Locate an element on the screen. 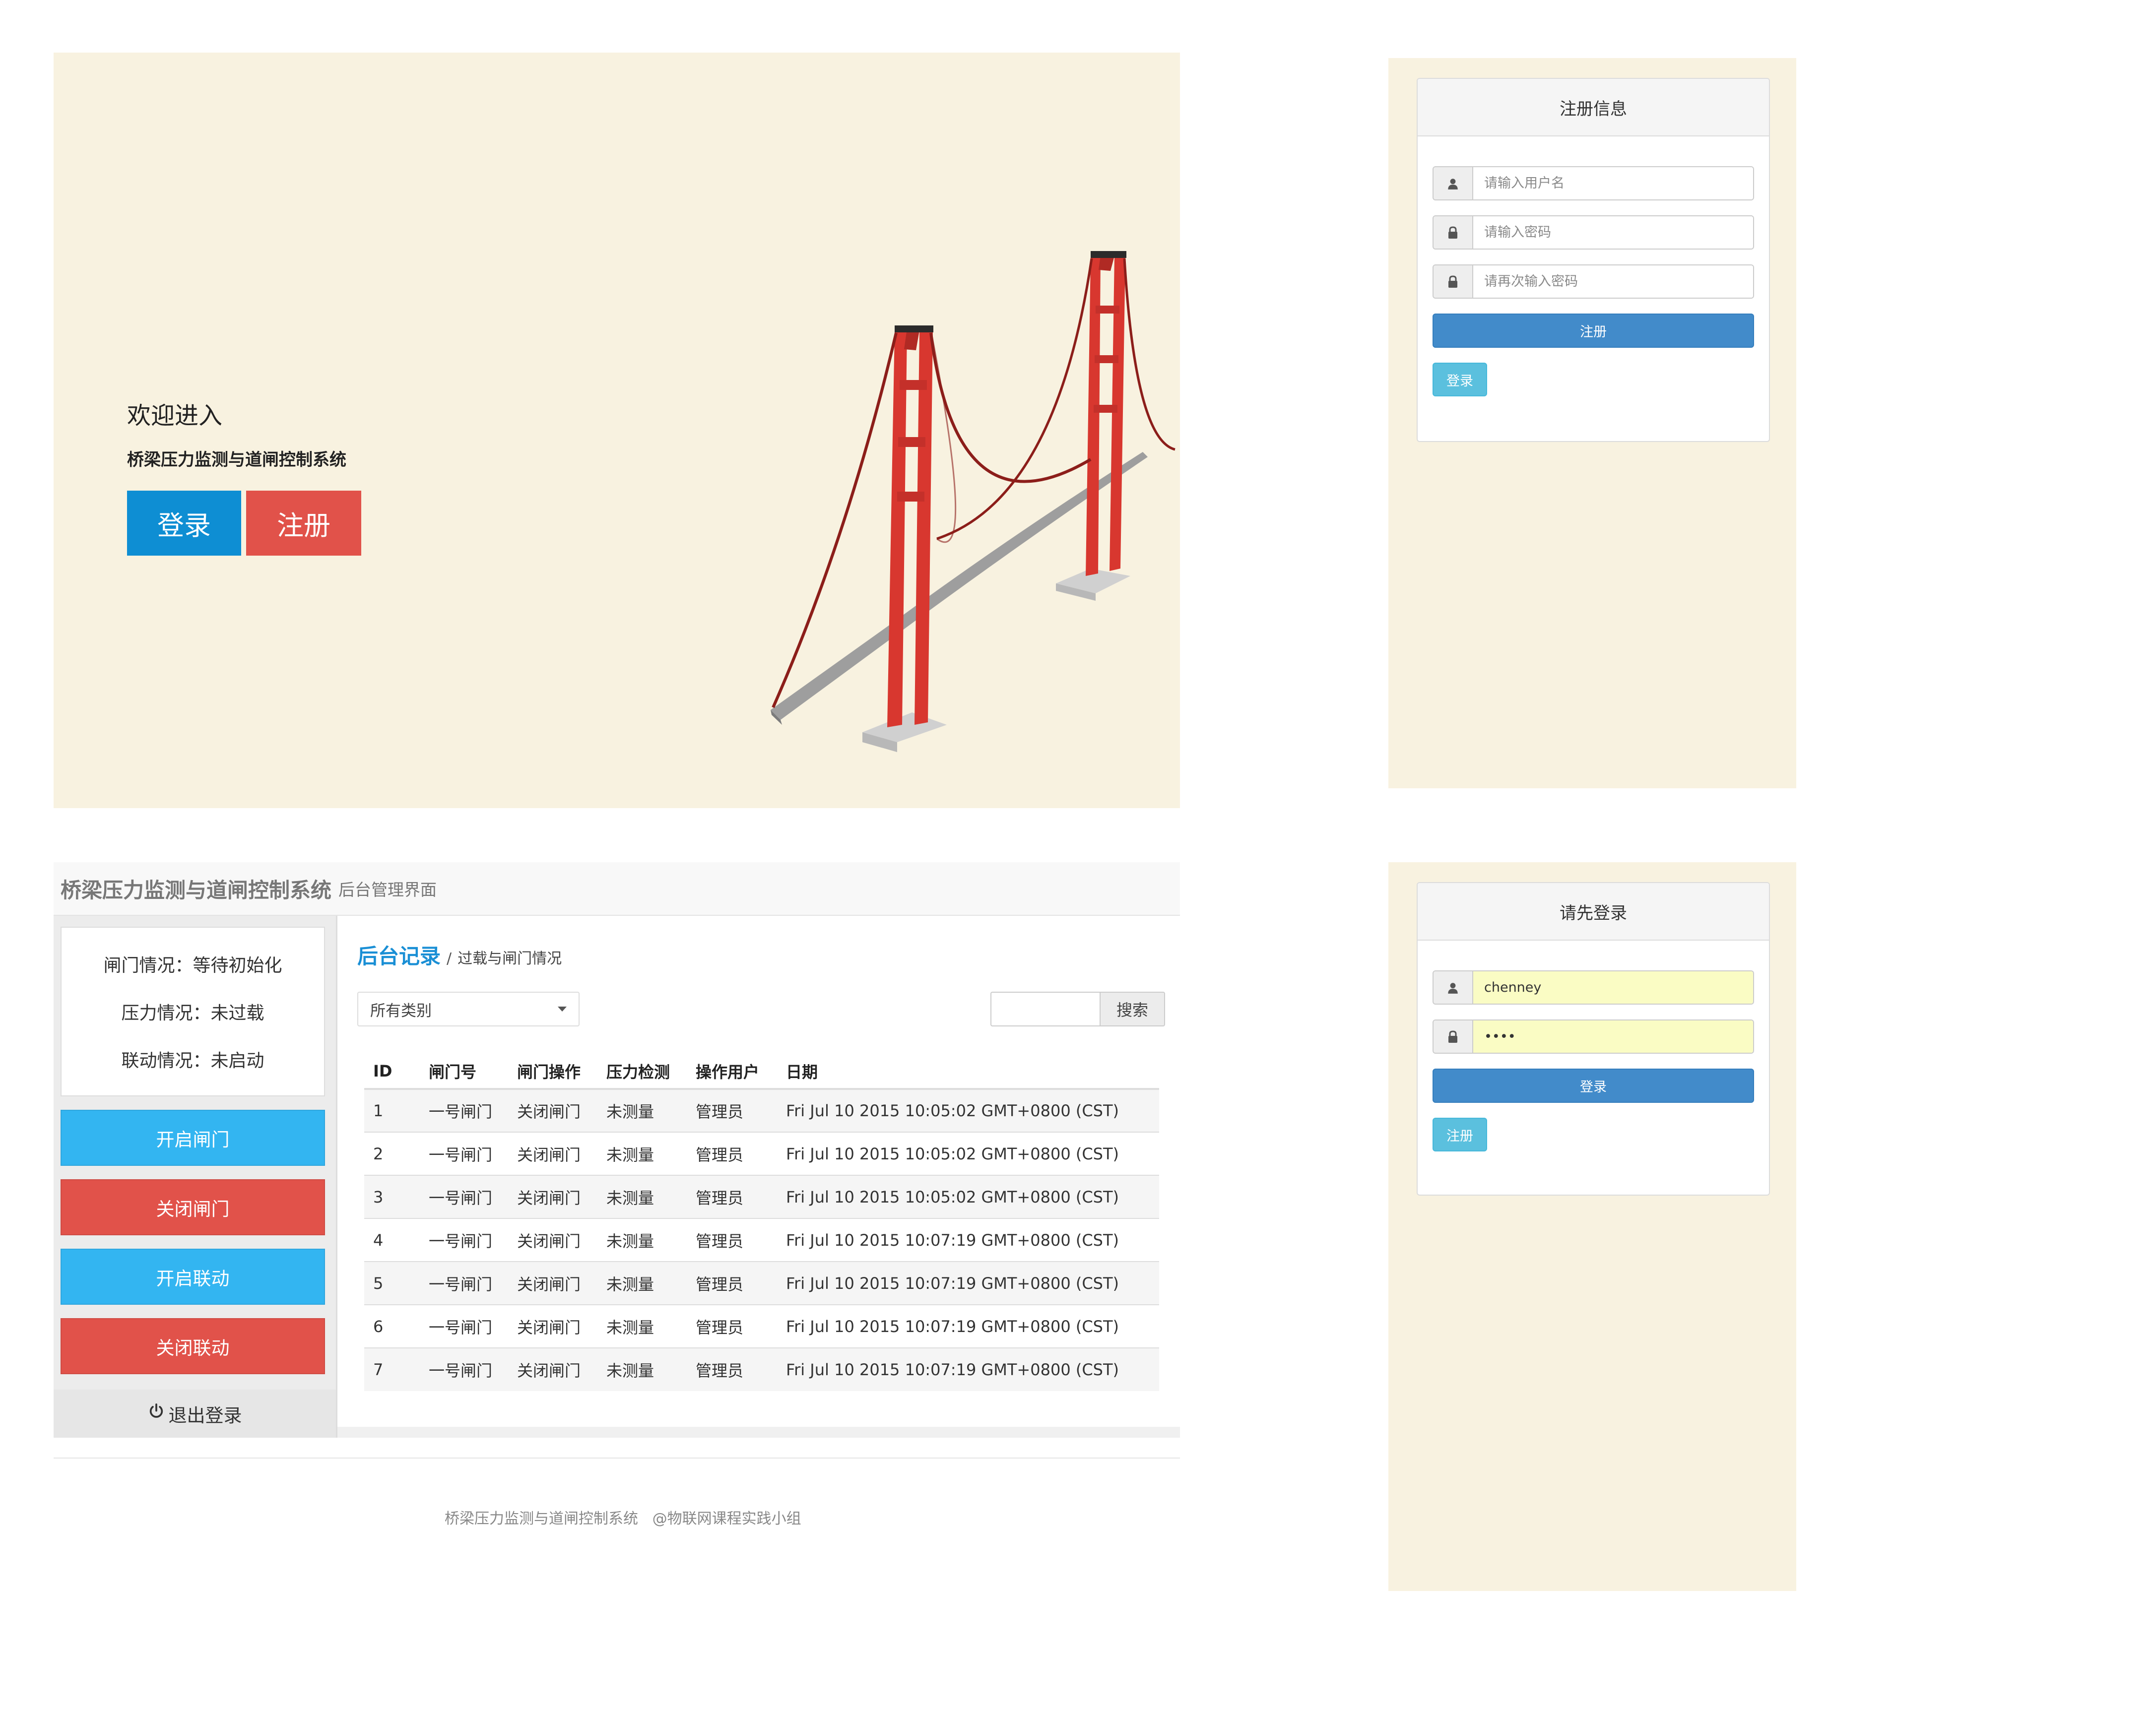  caret-down-icon is located at coordinates (562, 1009).